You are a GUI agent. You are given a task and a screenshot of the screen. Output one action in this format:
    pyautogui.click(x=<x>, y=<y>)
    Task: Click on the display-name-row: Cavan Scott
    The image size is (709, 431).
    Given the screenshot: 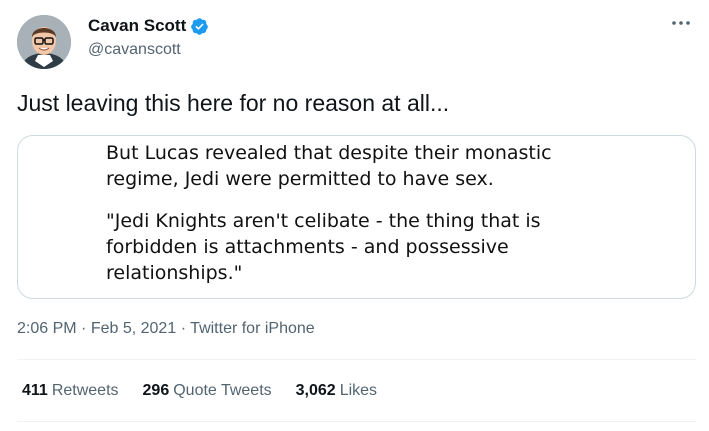 What is the action you would take?
    pyautogui.click(x=148, y=26)
    